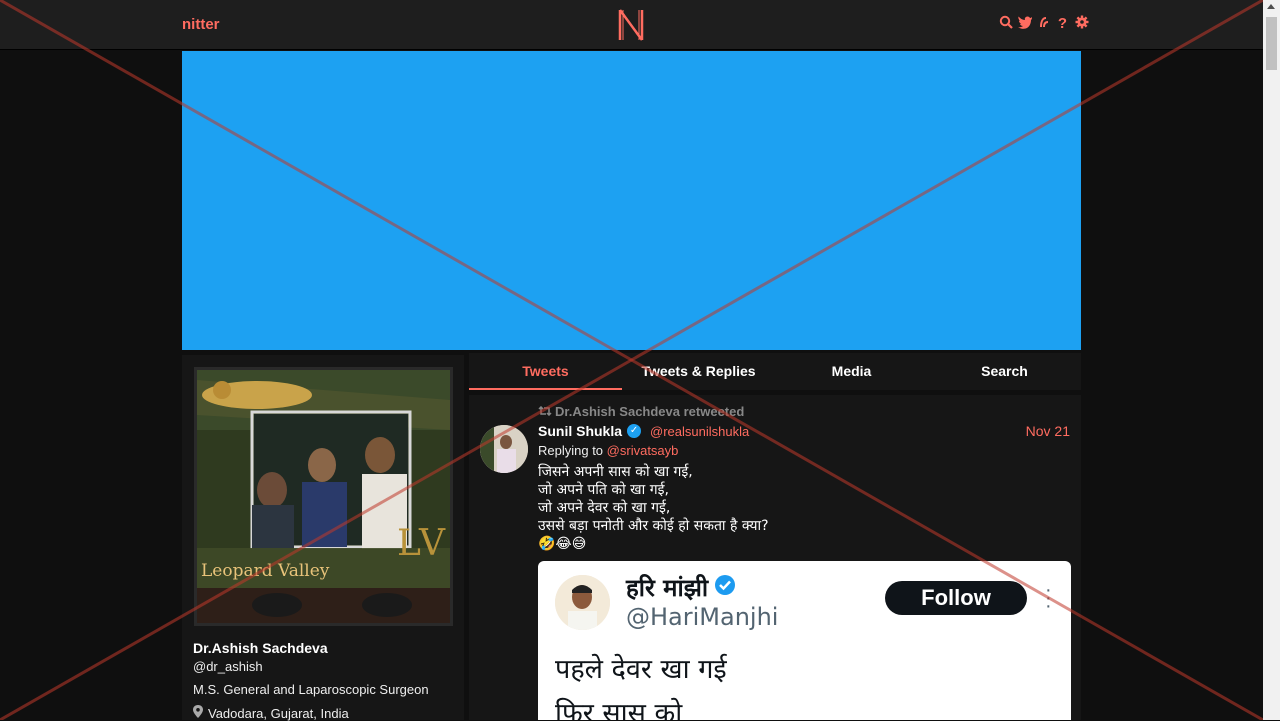 Image resolution: width=1280 pixels, height=721 pixels. I want to click on profile-photo: Leopard Valley L V, so click(323, 496).